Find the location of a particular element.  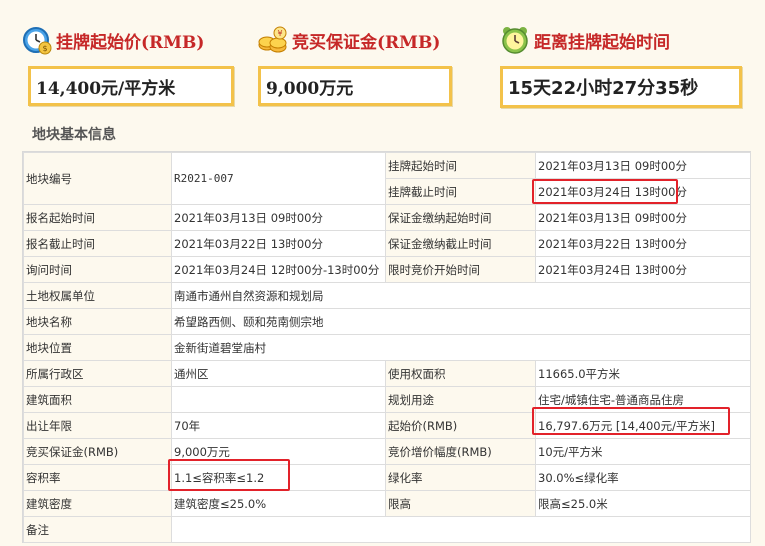

deposit-label: 竞买保证金(RMB) is located at coordinates (366, 42).